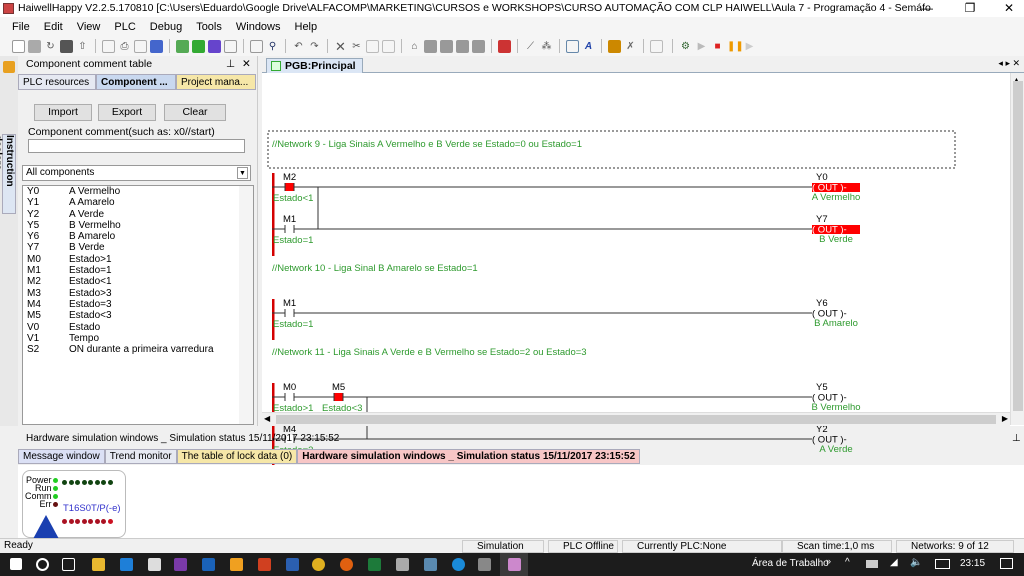 The width and height of the screenshot is (1024, 576). What do you see at coordinates (138, 315) in the screenshot?
I see `component-row: M5 Estado<3` at bounding box center [138, 315].